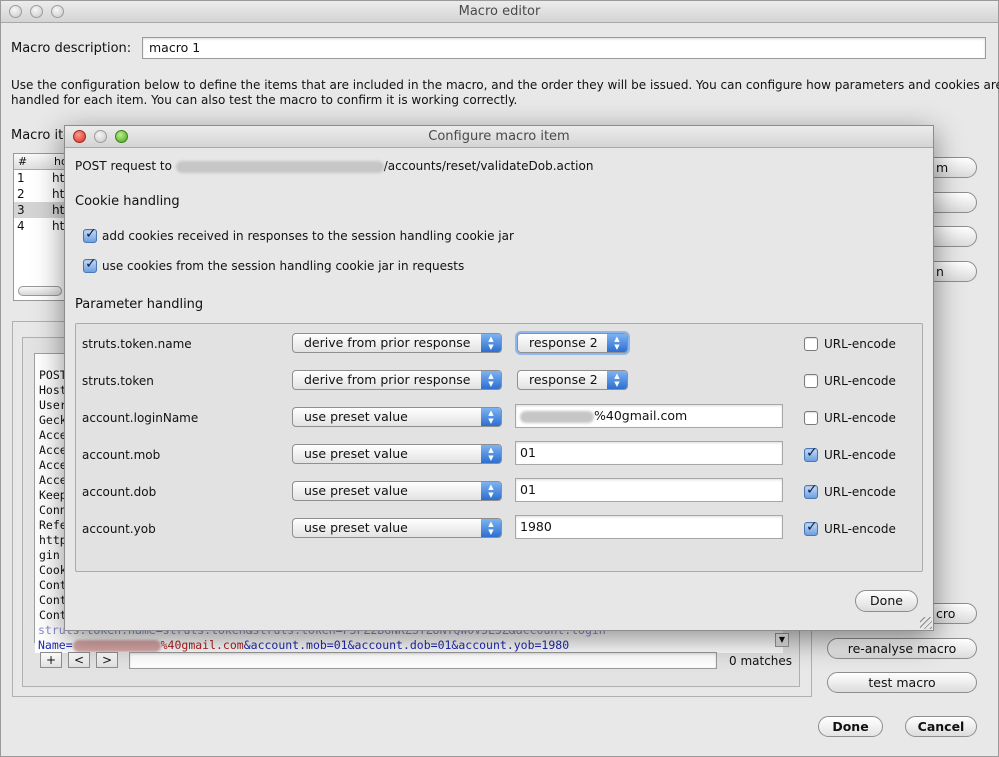 Image resolution: width=999 pixels, height=757 pixels. I want to click on redacted-host, so click(279, 166).